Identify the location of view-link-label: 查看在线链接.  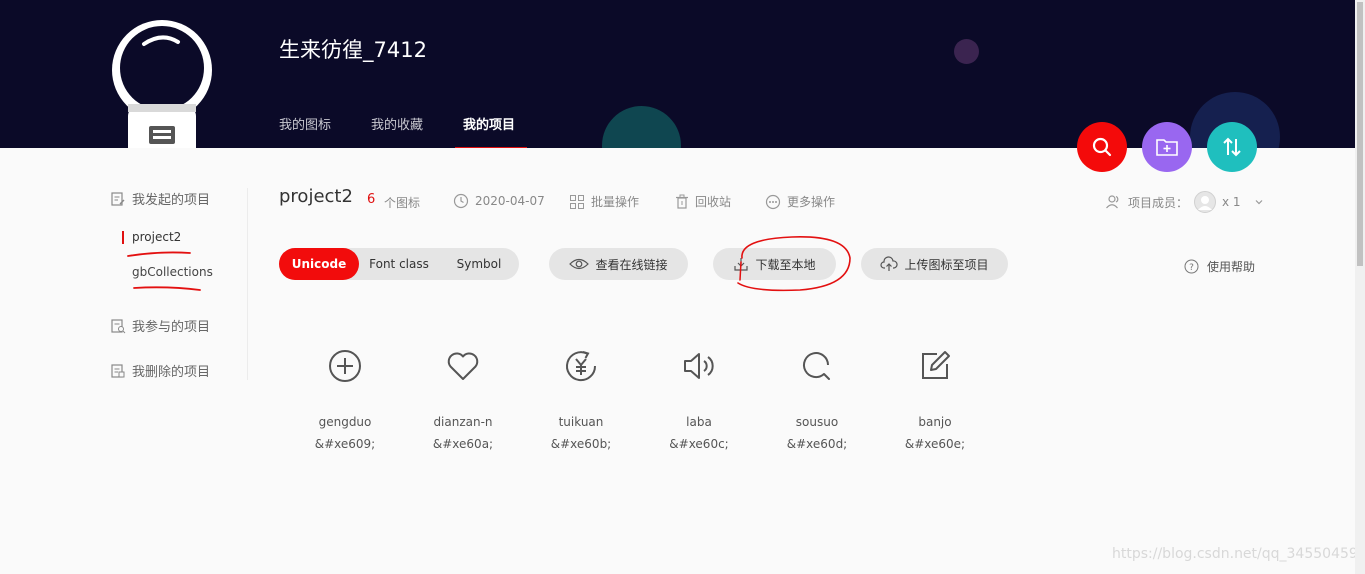
(631, 264).